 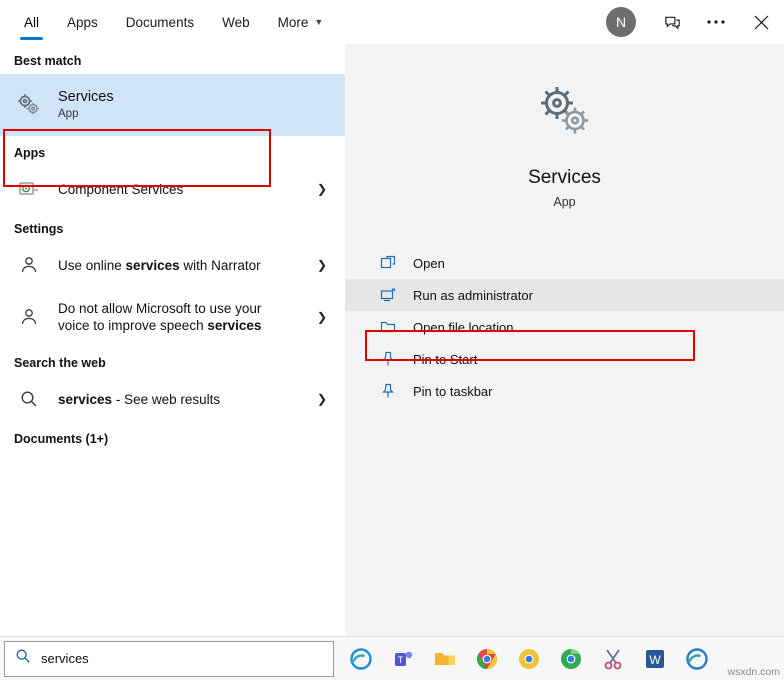 What do you see at coordinates (85, 399) in the screenshot?
I see `result-web-query: services` at bounding box center [85, 399].